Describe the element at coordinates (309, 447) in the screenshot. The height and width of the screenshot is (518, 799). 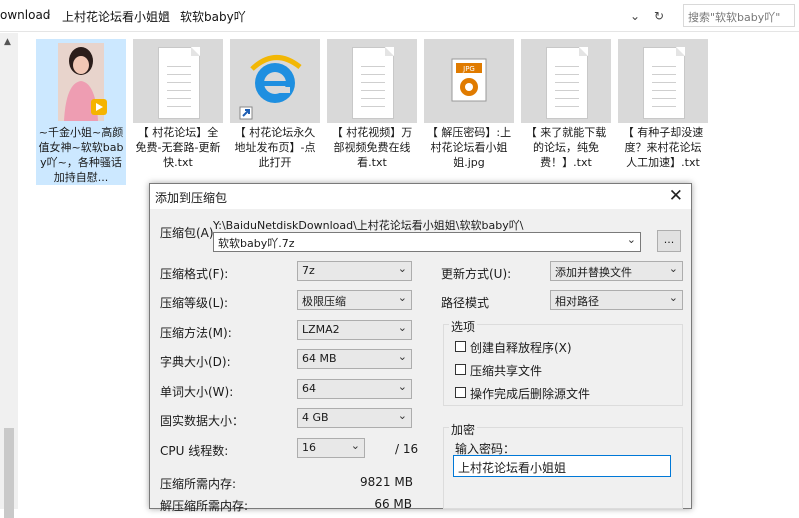
I see `cpu-threads-value: 16` at that location.